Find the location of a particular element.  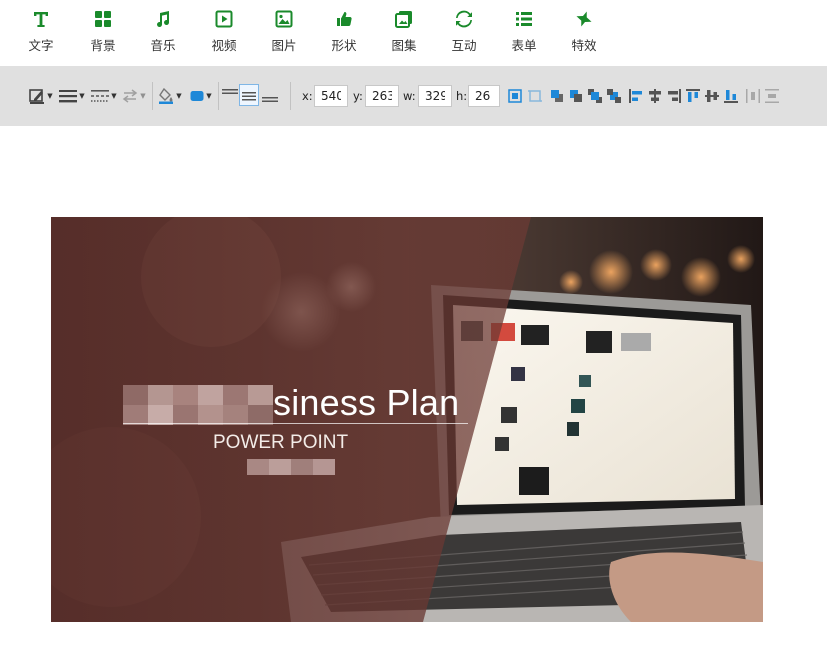

ribbon-text-label: 文字 is located at coordinates (41, 45).